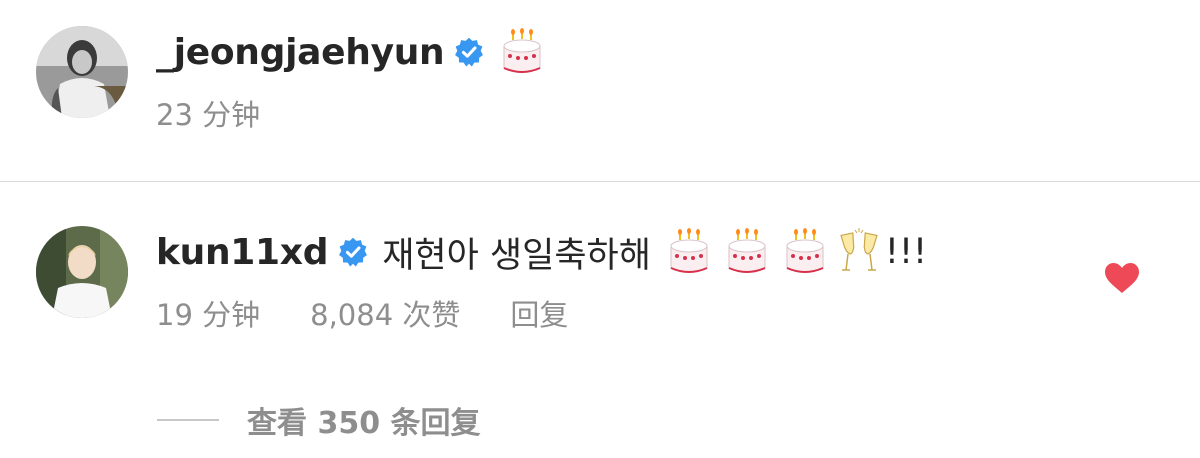  I want to click on like-heart-icon, so click(1122, 278).